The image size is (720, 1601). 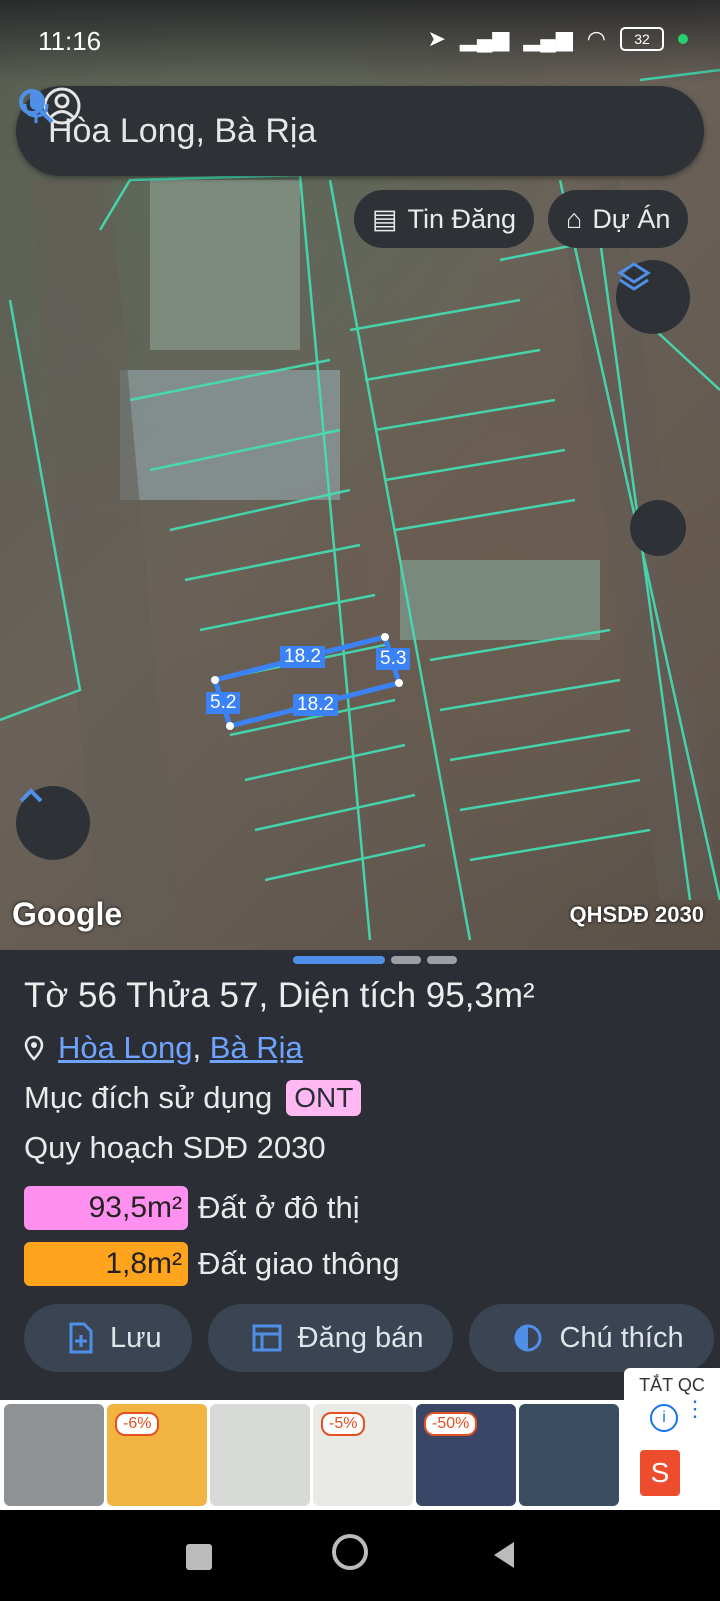 I want to click on recents-button, so click(x=199, y=1557).